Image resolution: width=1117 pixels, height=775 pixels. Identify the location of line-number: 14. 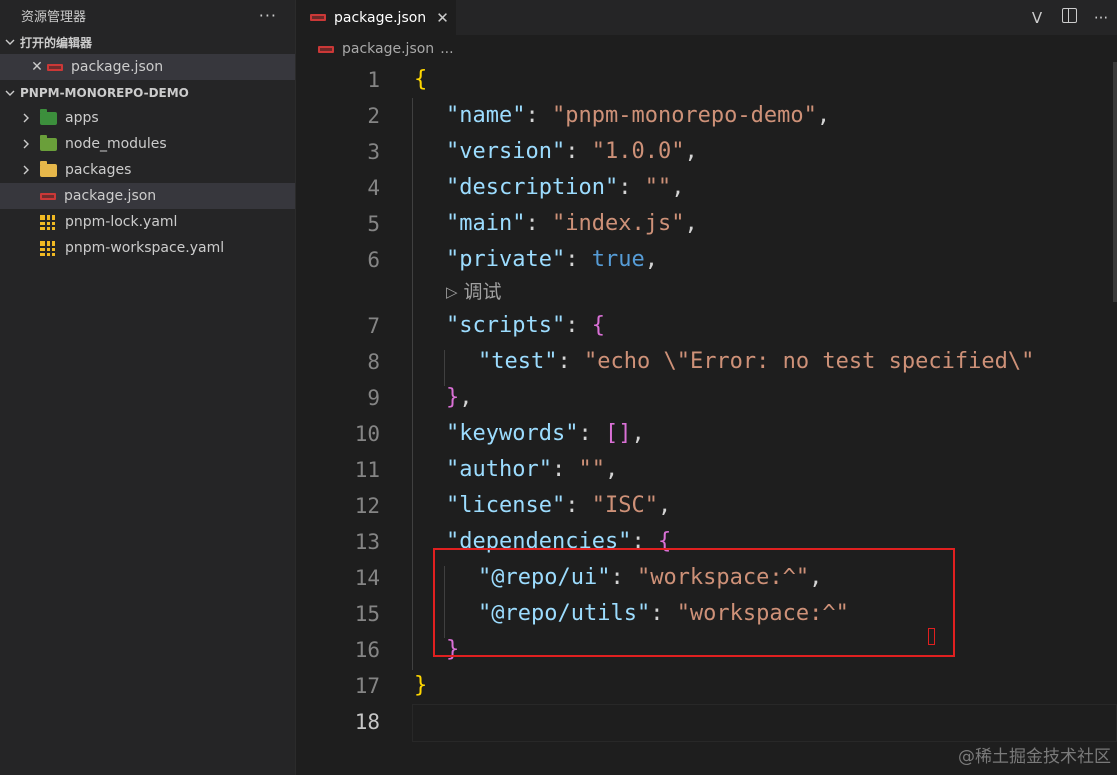
(367, 578).